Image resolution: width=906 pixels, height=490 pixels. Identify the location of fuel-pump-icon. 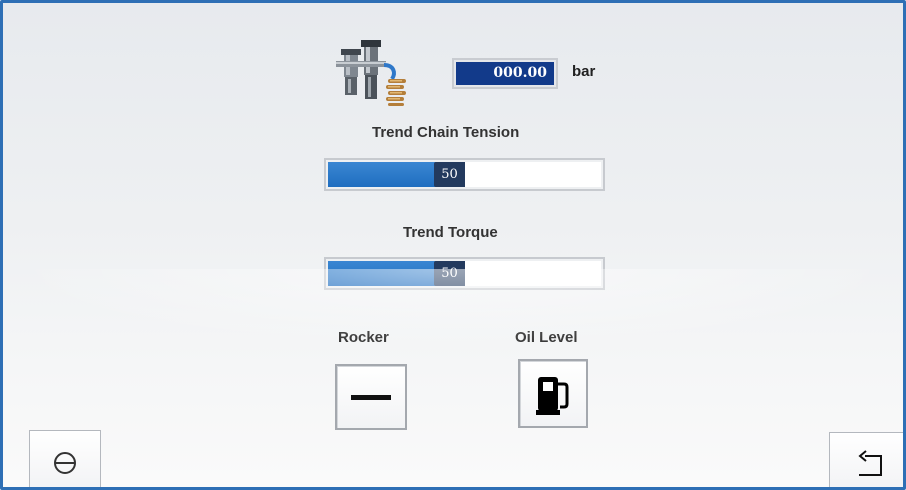
(552, 395).